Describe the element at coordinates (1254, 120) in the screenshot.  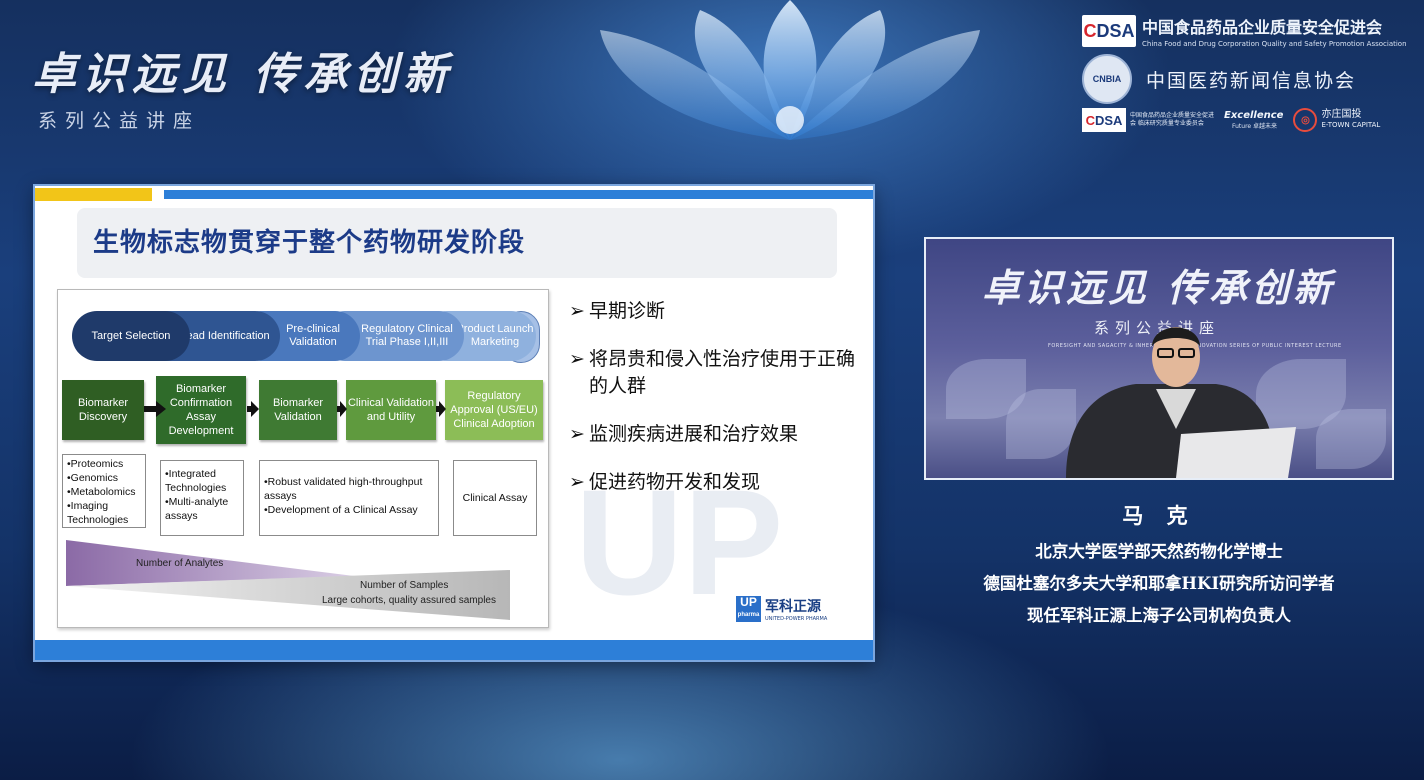
I see `excellence-logo: Excellence Future 卓越未来` at that location.